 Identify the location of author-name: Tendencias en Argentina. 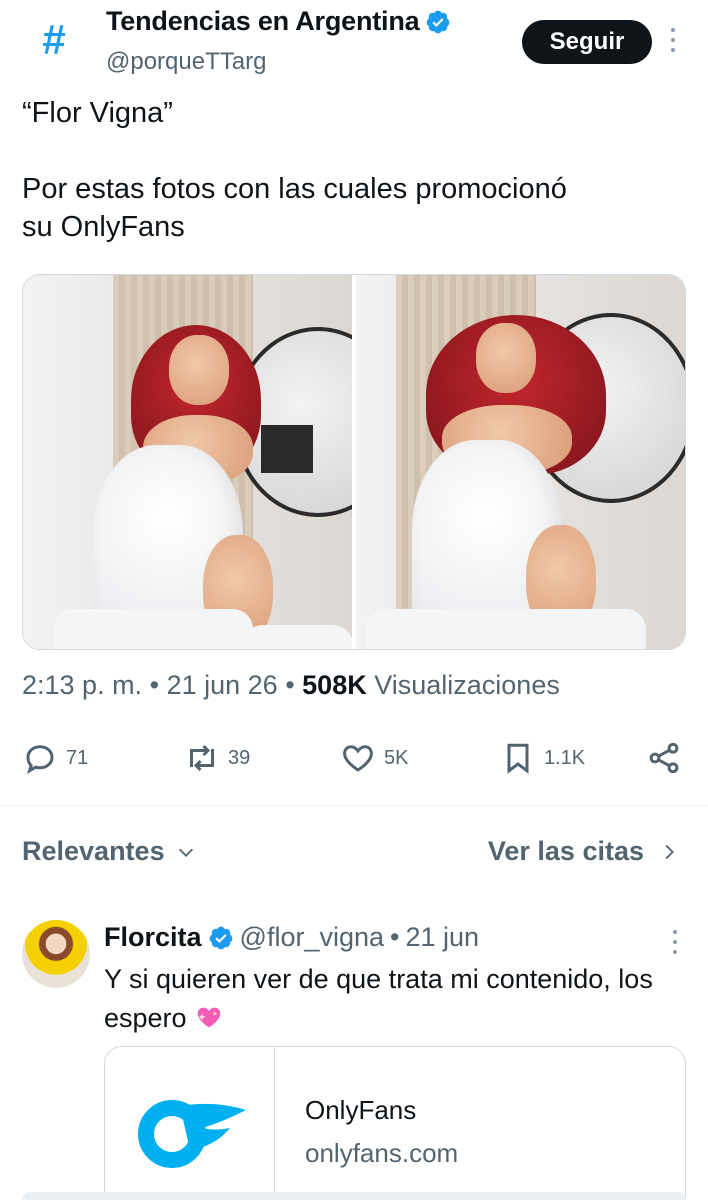
(278, 21).